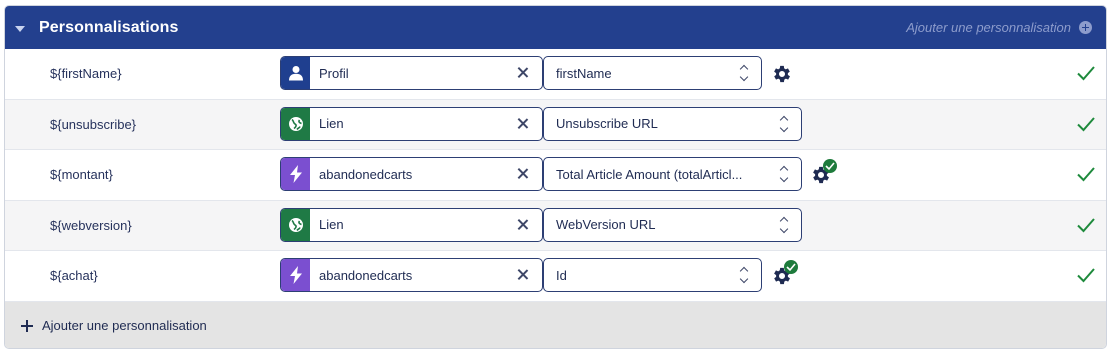 The width and height of the screenshot is (1111, 354). Describe the element at coordinates (561, 275) in the screenshot. I see `field-select-value: Id` at that location.